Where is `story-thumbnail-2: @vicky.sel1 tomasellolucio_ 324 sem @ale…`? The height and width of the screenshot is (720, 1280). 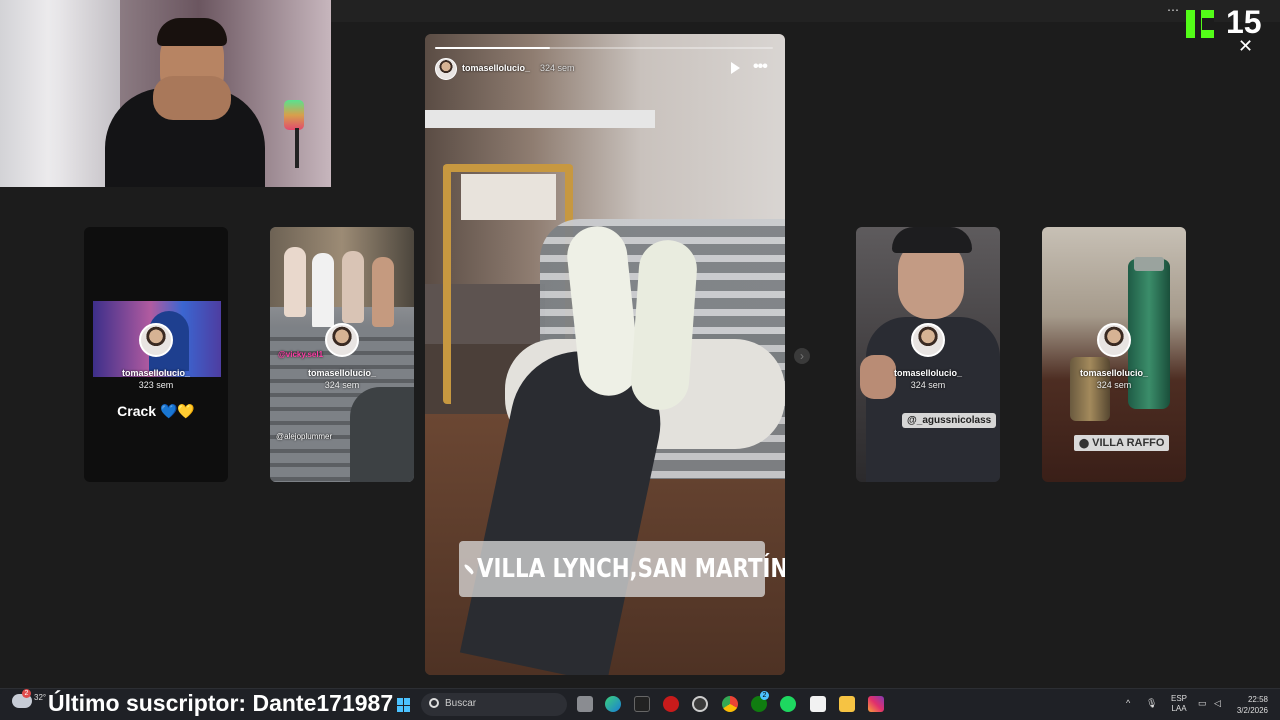 story-thumbnail-2: @vicky.sel1 tomasellolucio_ 324 sem @ale… is located at coordinates (342, 354).